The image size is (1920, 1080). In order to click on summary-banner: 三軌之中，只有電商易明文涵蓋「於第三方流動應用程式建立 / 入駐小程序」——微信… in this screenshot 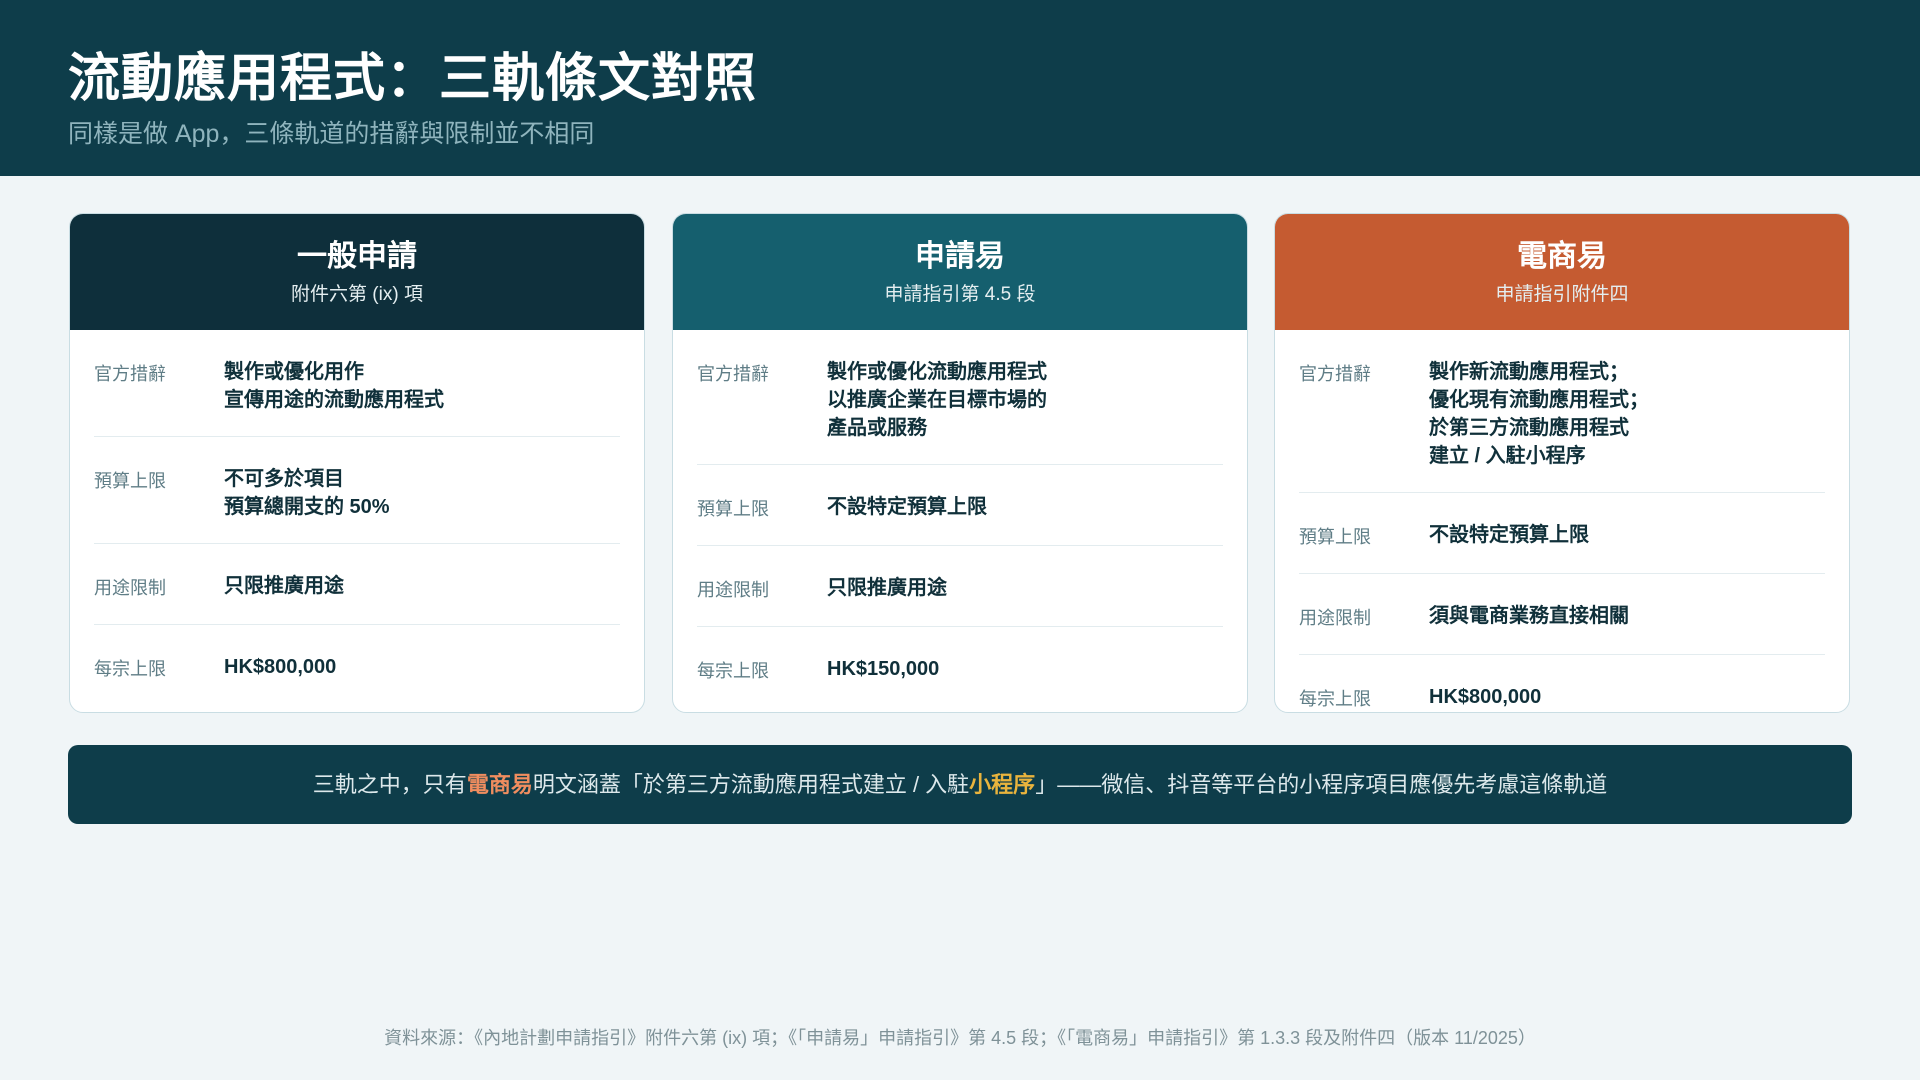, I will do `click(960, 784)`.